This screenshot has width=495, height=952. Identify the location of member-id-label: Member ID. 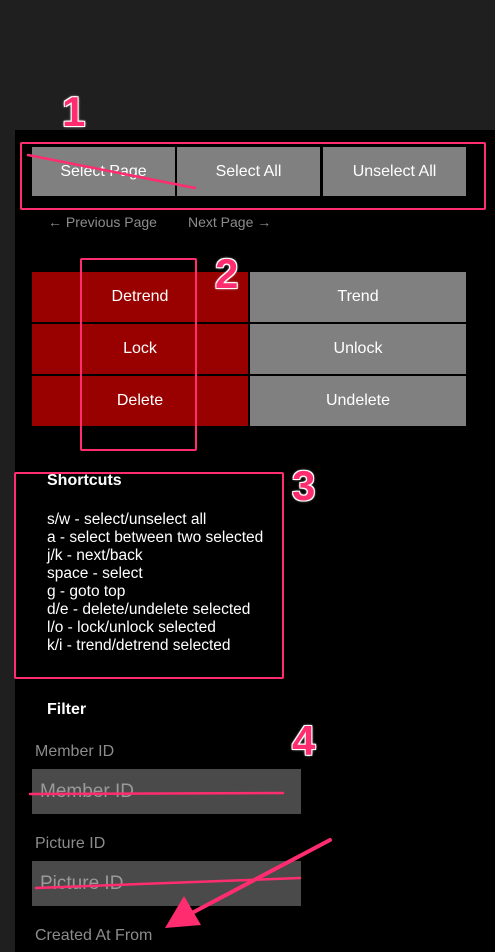
(75, 751).